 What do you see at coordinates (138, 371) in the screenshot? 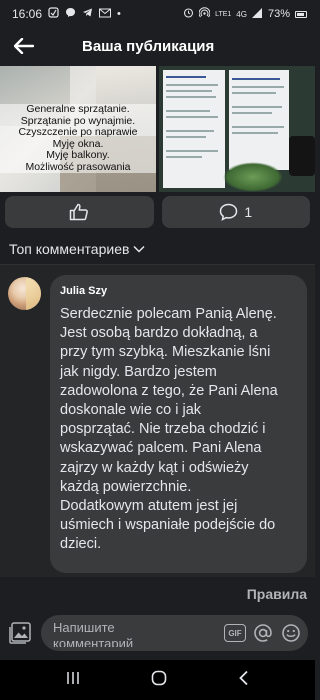
I see `comment-line: jak nigdy. Bardzo jestem` at bounding box center [138, 371].